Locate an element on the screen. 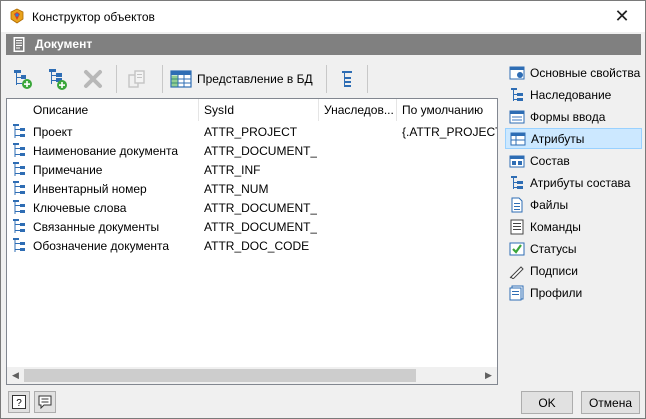  cell-description: Ключевые слова is located at coordinates (80, 208).